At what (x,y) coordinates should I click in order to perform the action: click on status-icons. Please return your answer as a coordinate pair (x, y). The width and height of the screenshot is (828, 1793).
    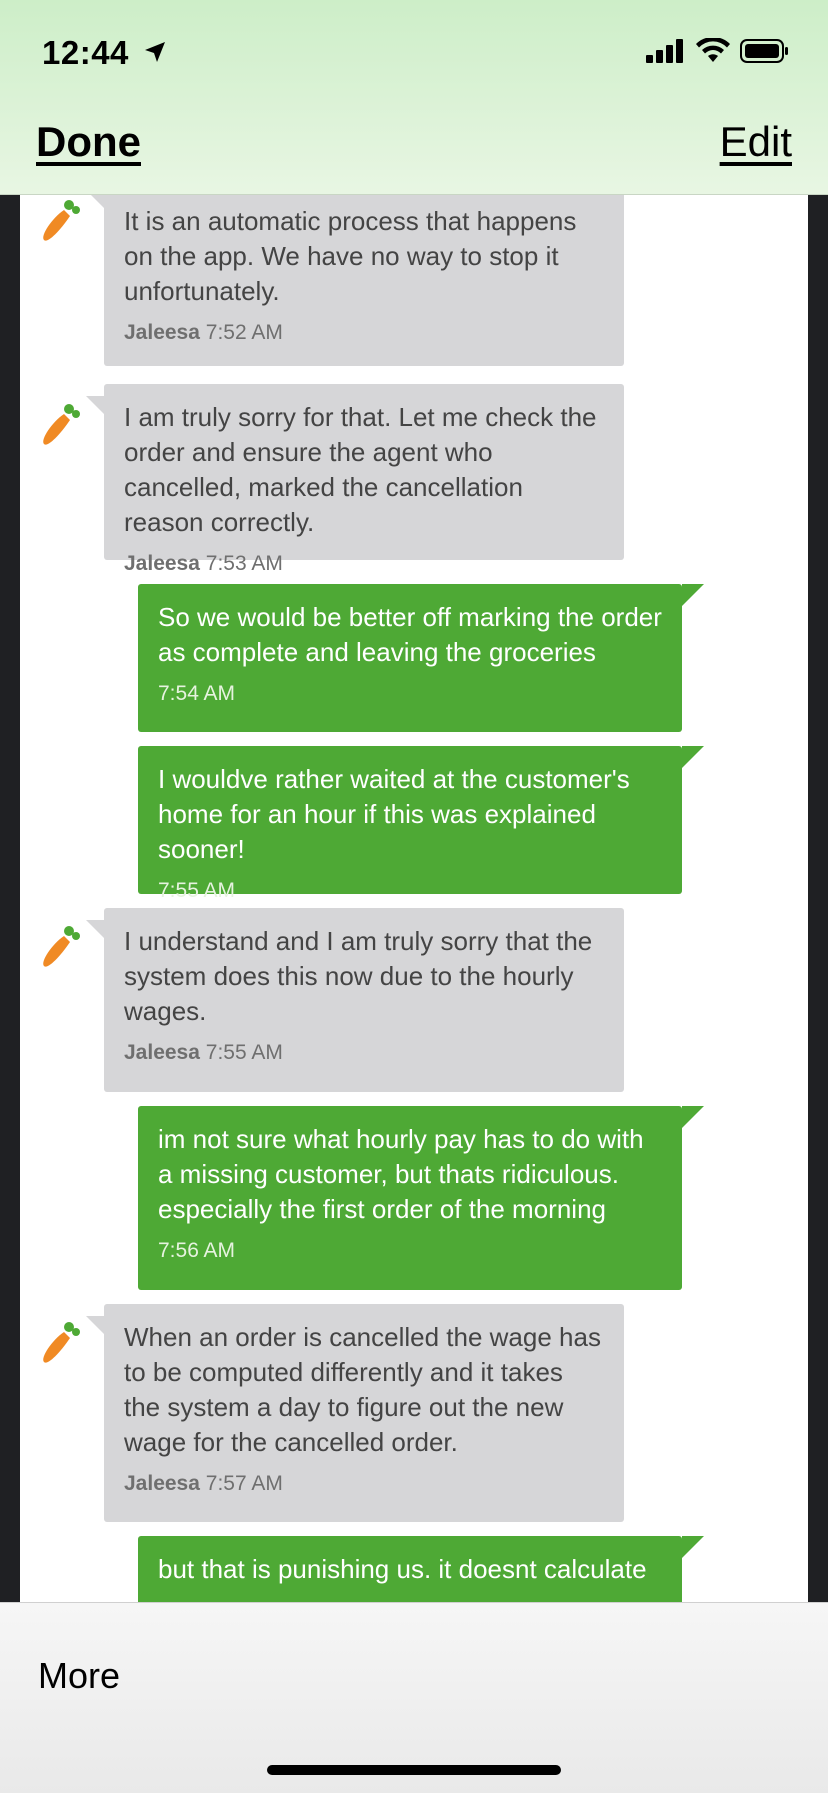
    Looking at the image, I should click on (718, 52).